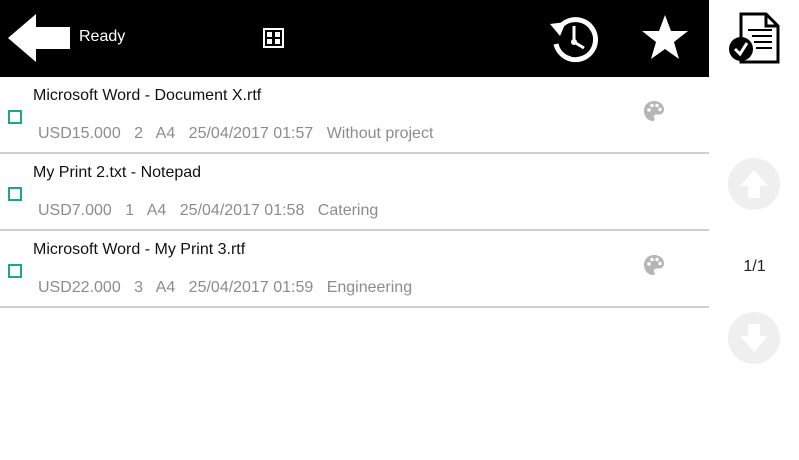  Describe the element at coordinates (139, 133) in the screenshot. I see `job-copies: 2` at that location.